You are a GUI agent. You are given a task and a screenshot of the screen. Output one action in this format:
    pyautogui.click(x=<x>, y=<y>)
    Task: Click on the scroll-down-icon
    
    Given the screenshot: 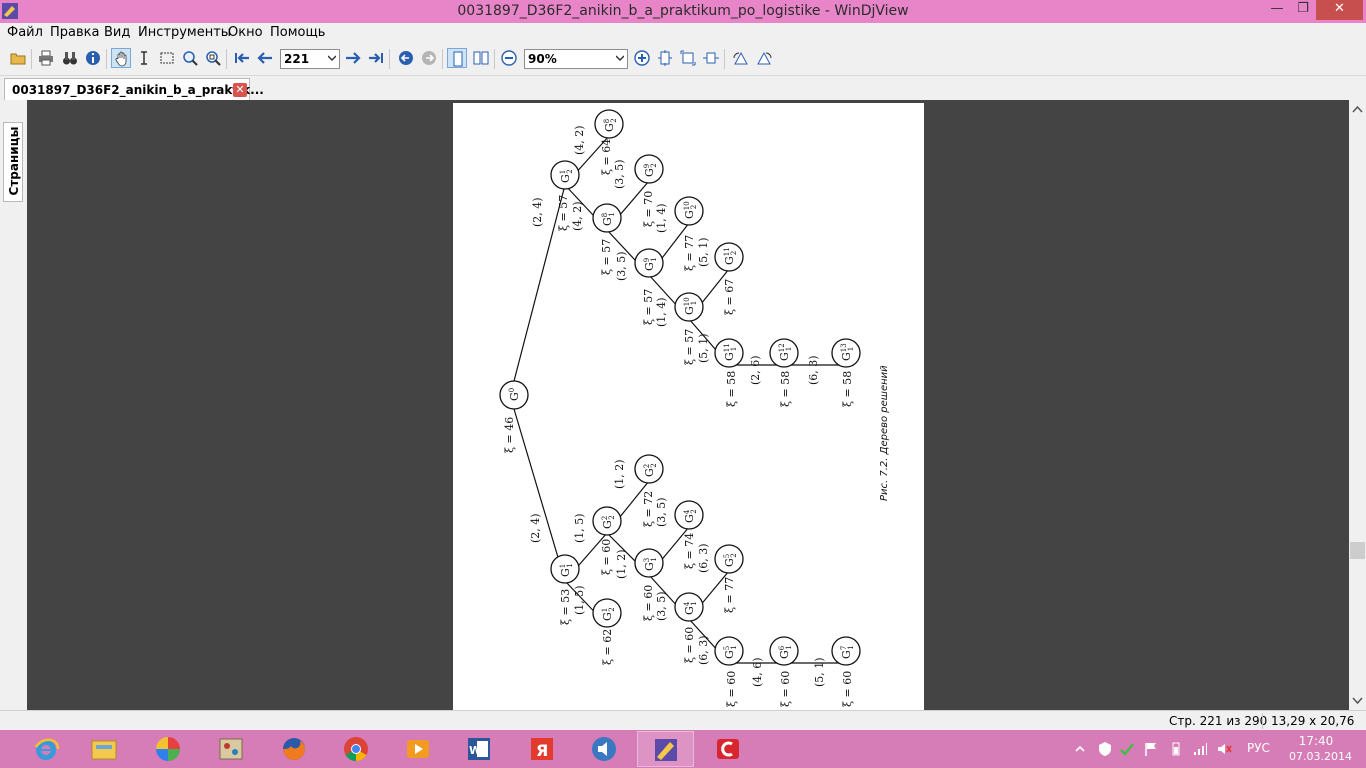 What is the action you would take?
    pyautogui.click(x=1357, y=701)
    